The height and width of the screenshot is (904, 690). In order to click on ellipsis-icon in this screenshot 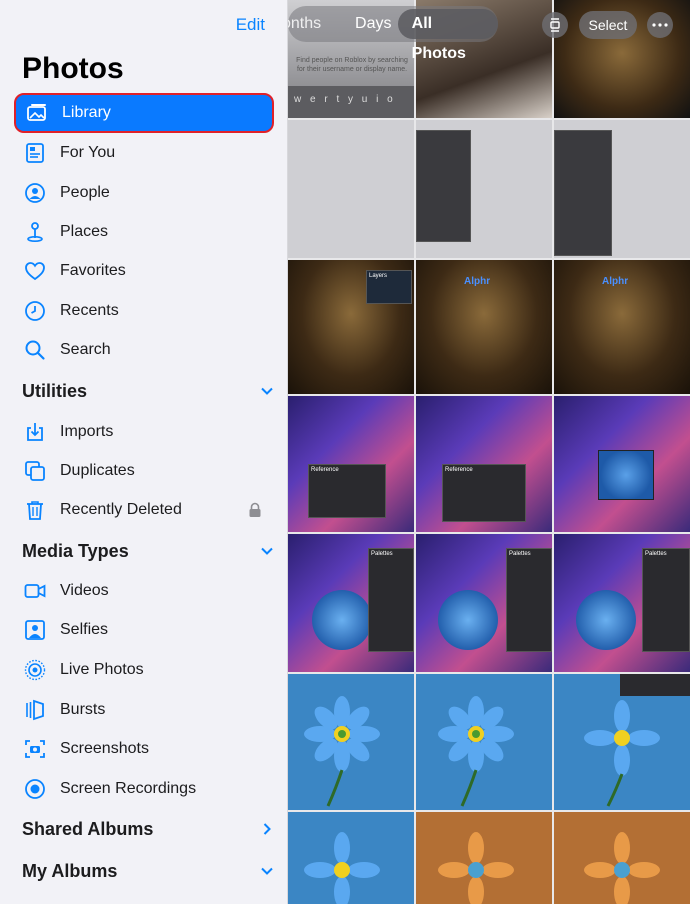, I will do `click(660, 25)`.